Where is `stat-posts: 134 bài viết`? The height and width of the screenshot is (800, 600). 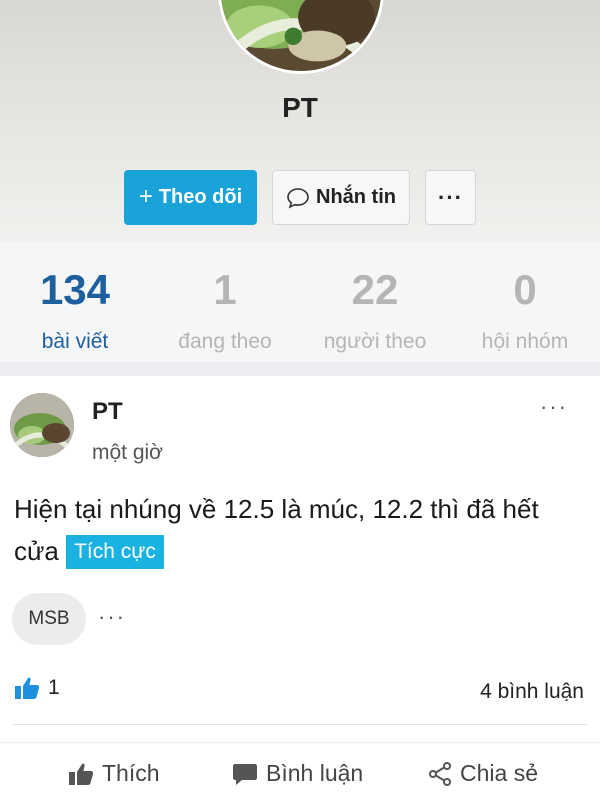 stat-posts: 134 bài viết is located at coordinates (75, 302).